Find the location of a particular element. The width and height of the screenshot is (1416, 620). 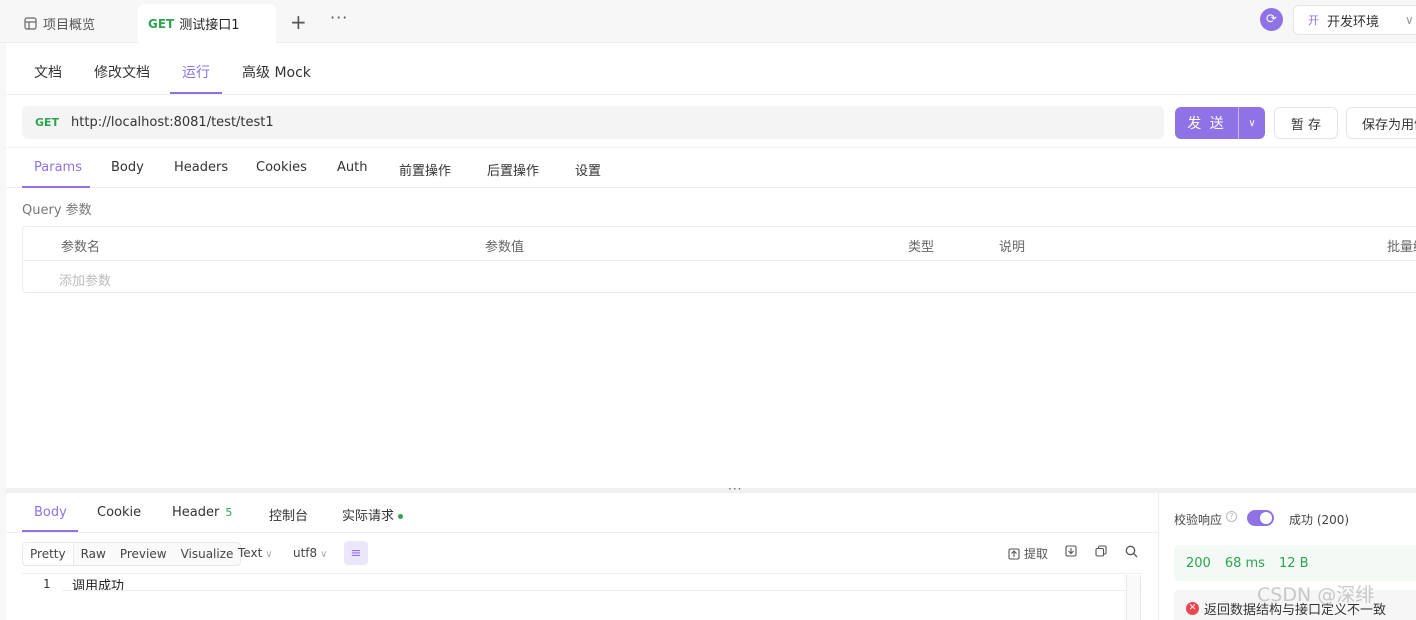

env-badge: 开 is located at coordinates (1313, 20).